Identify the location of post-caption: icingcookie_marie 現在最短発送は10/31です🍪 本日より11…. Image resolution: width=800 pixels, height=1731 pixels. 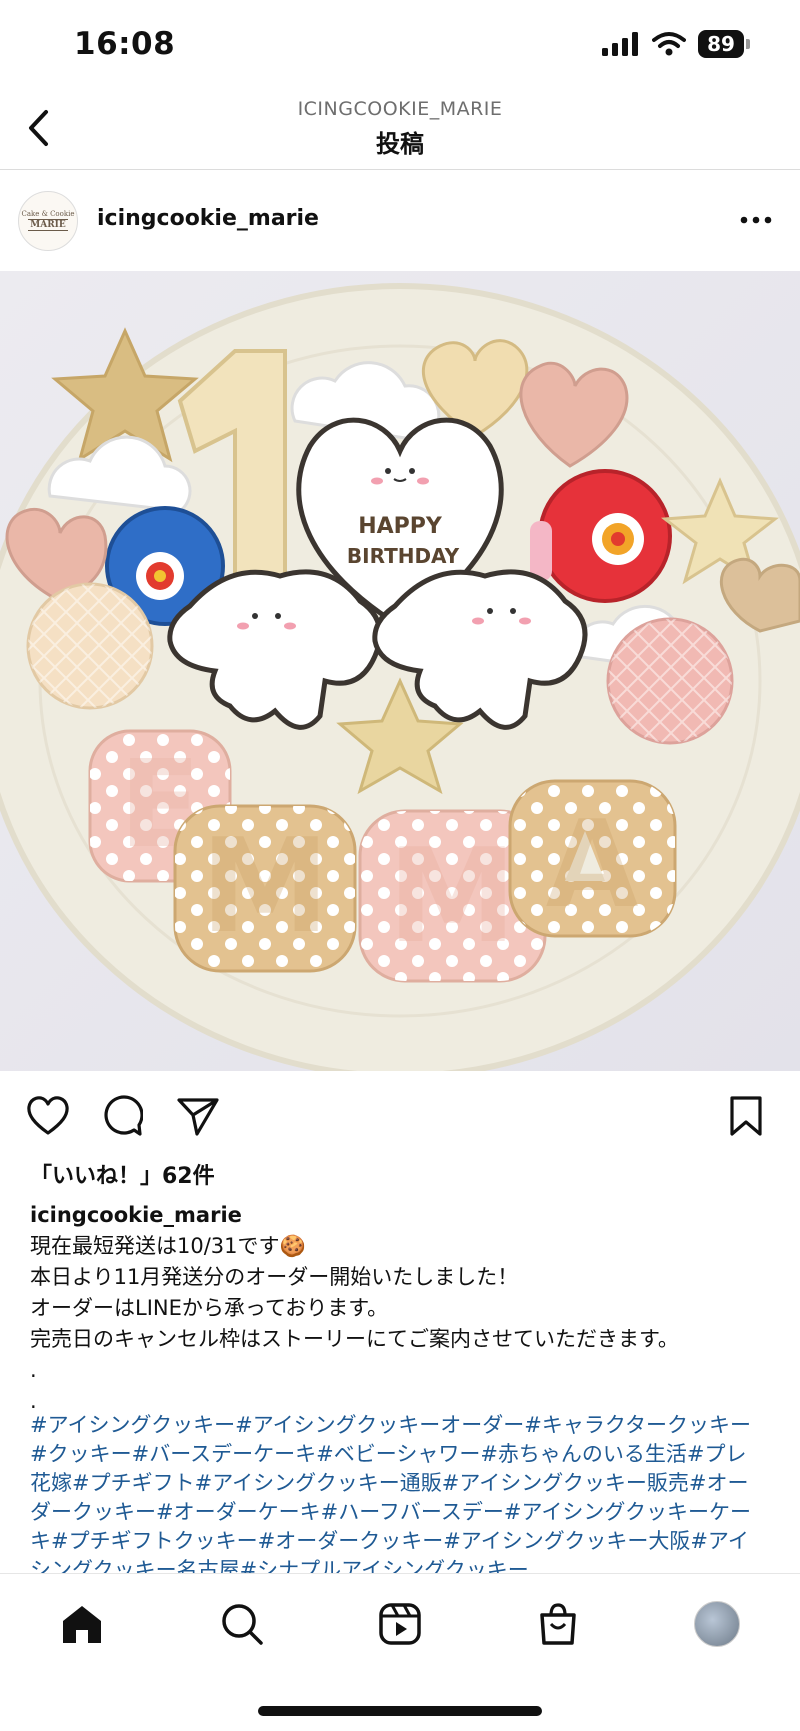
(400, 1308).